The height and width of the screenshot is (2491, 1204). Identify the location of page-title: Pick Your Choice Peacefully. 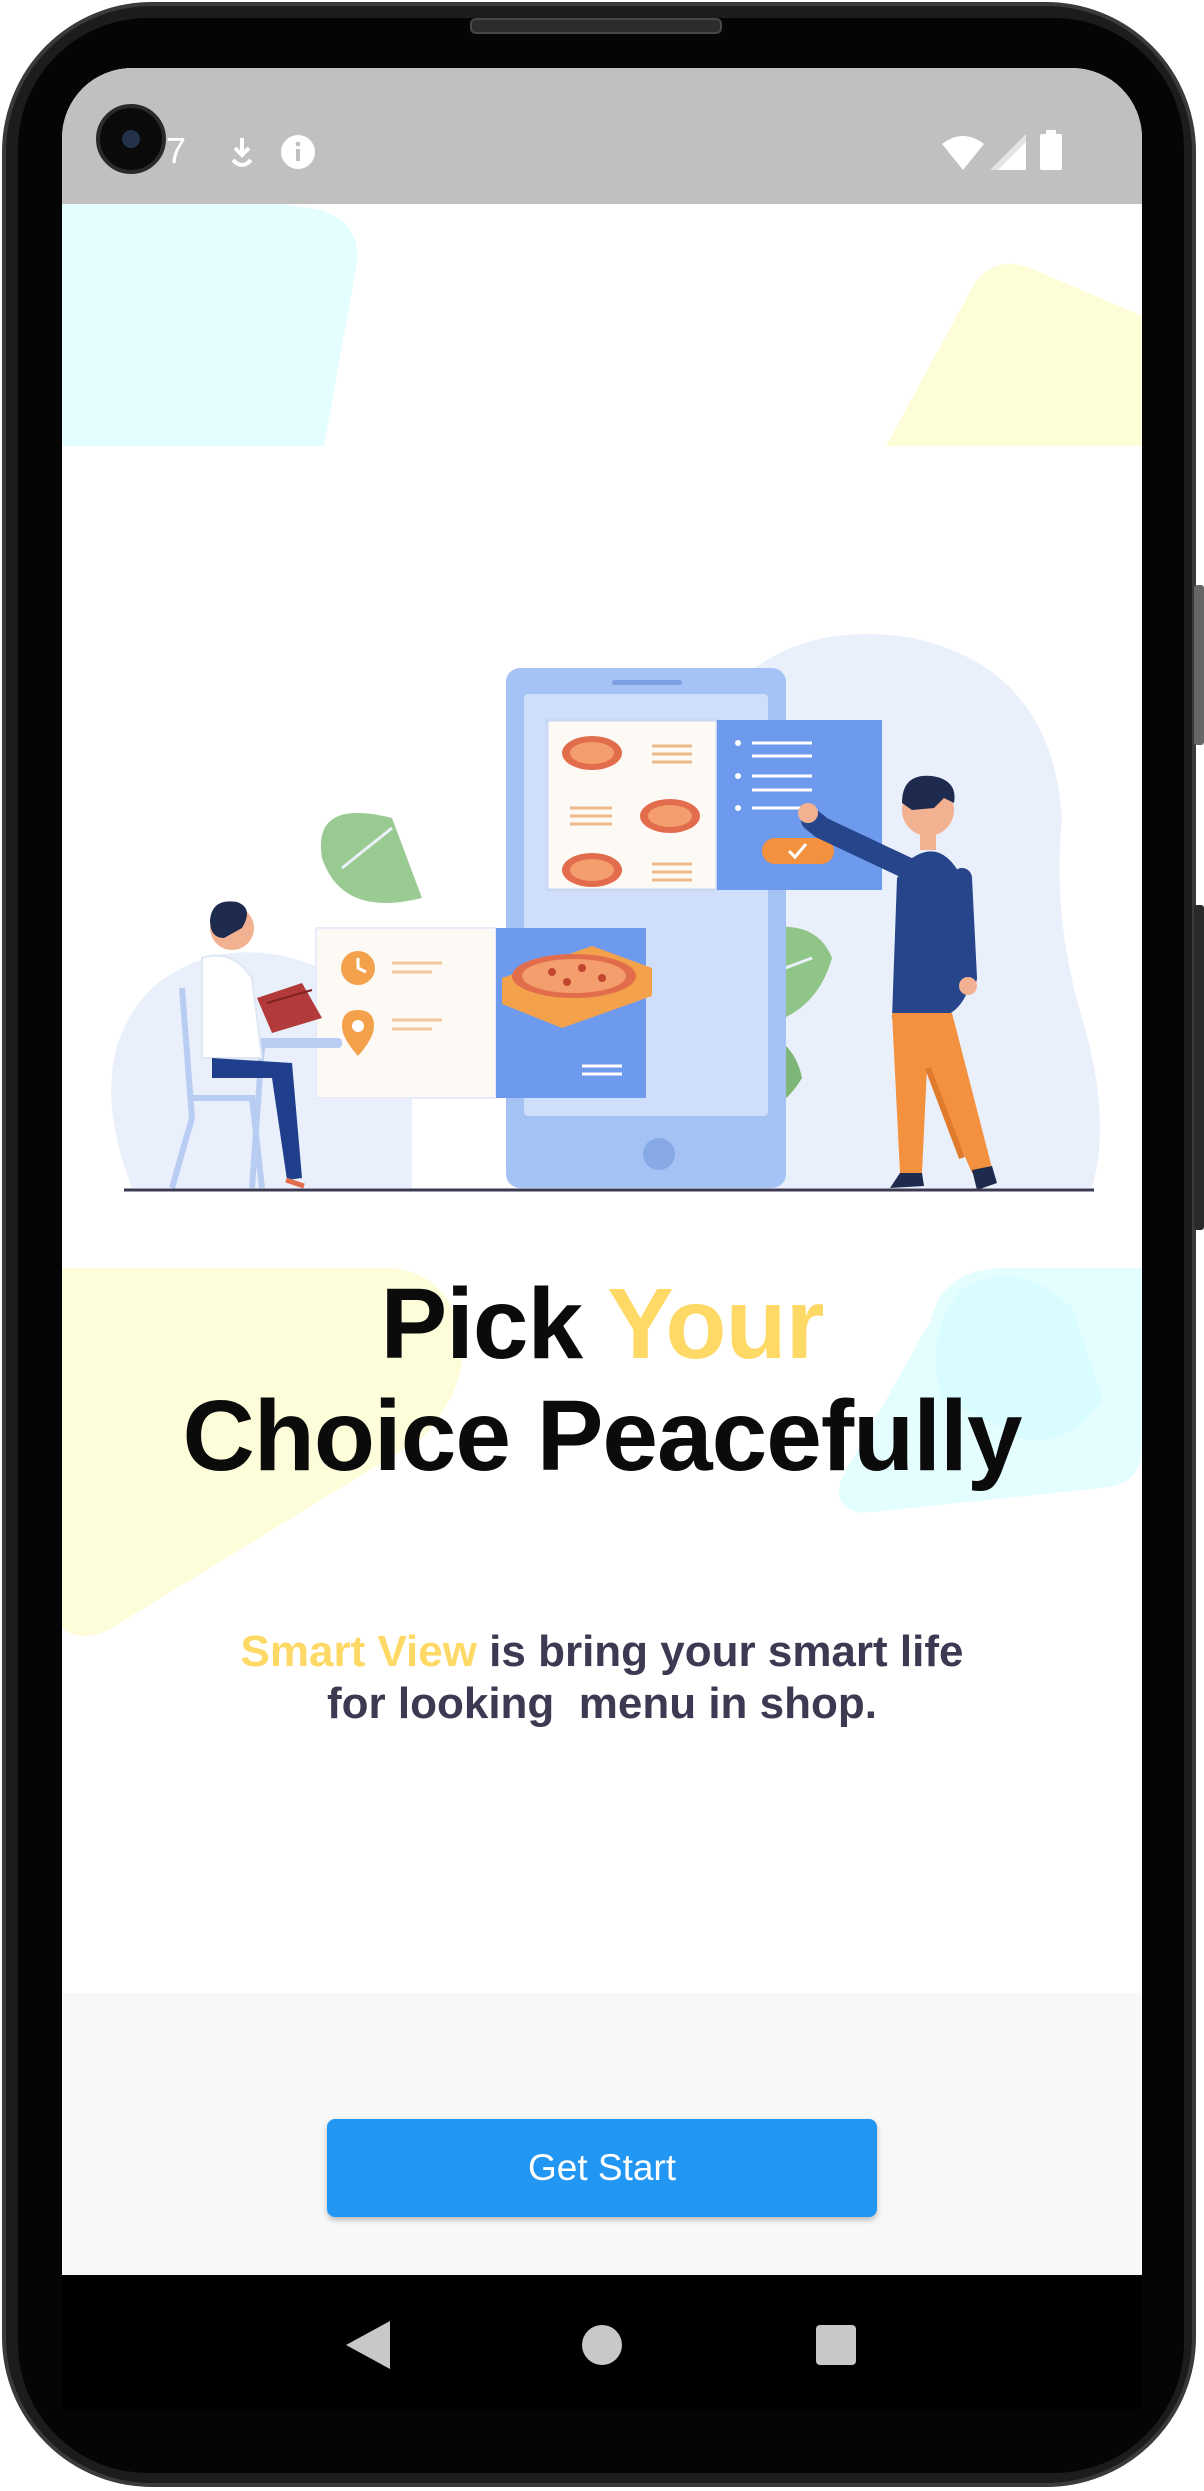
(602, 1380).